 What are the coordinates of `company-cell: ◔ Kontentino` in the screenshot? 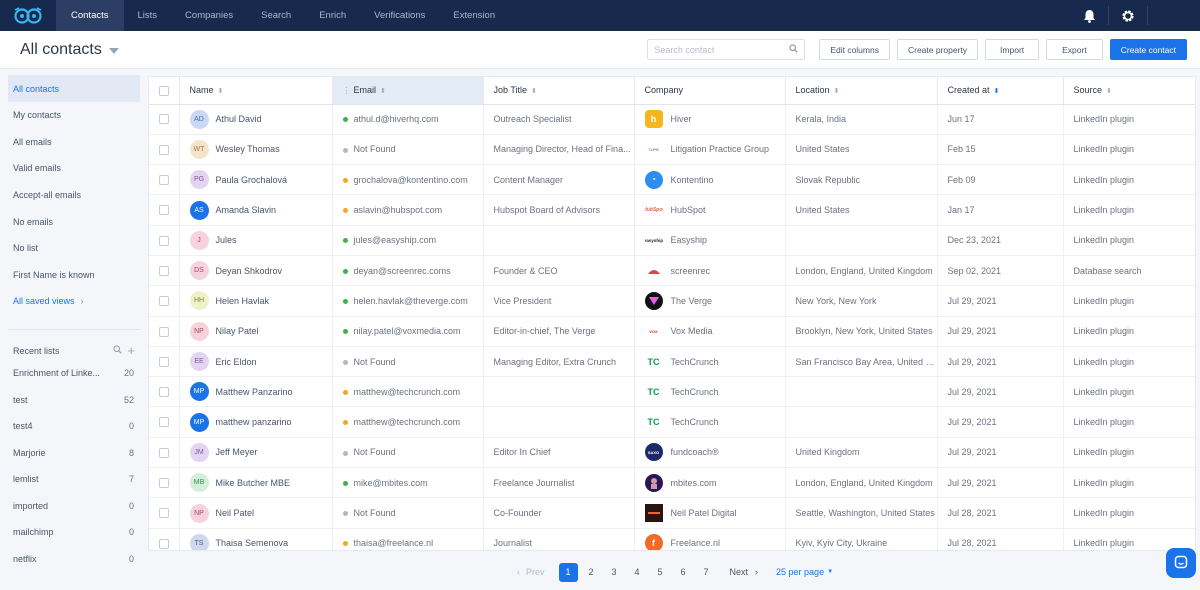 It's located at (710, 180).